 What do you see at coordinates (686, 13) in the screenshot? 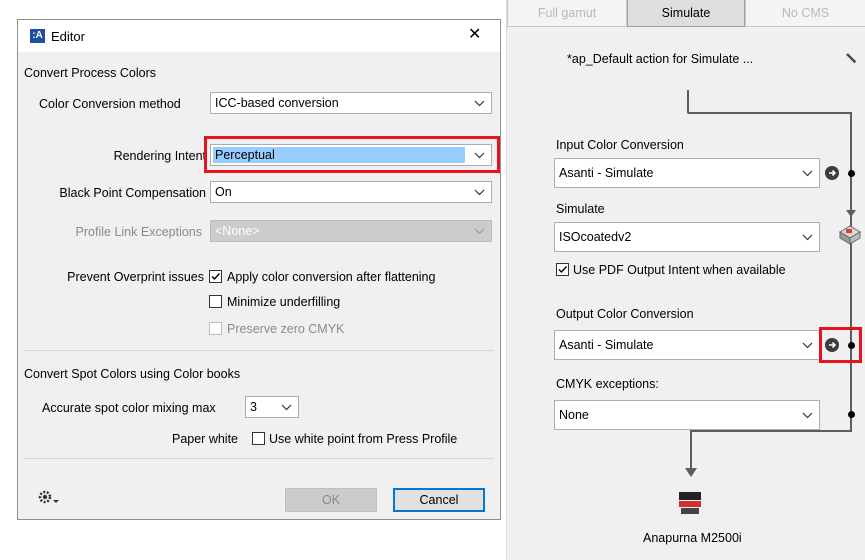
I see `tab-simulate: Simulate` at bounding box center [686, 13].